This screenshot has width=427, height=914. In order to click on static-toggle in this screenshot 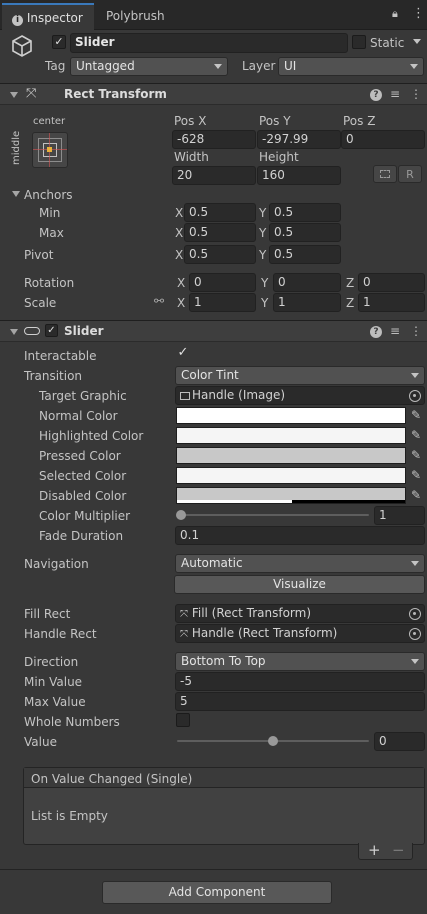, I will do `click(359, 42)`.